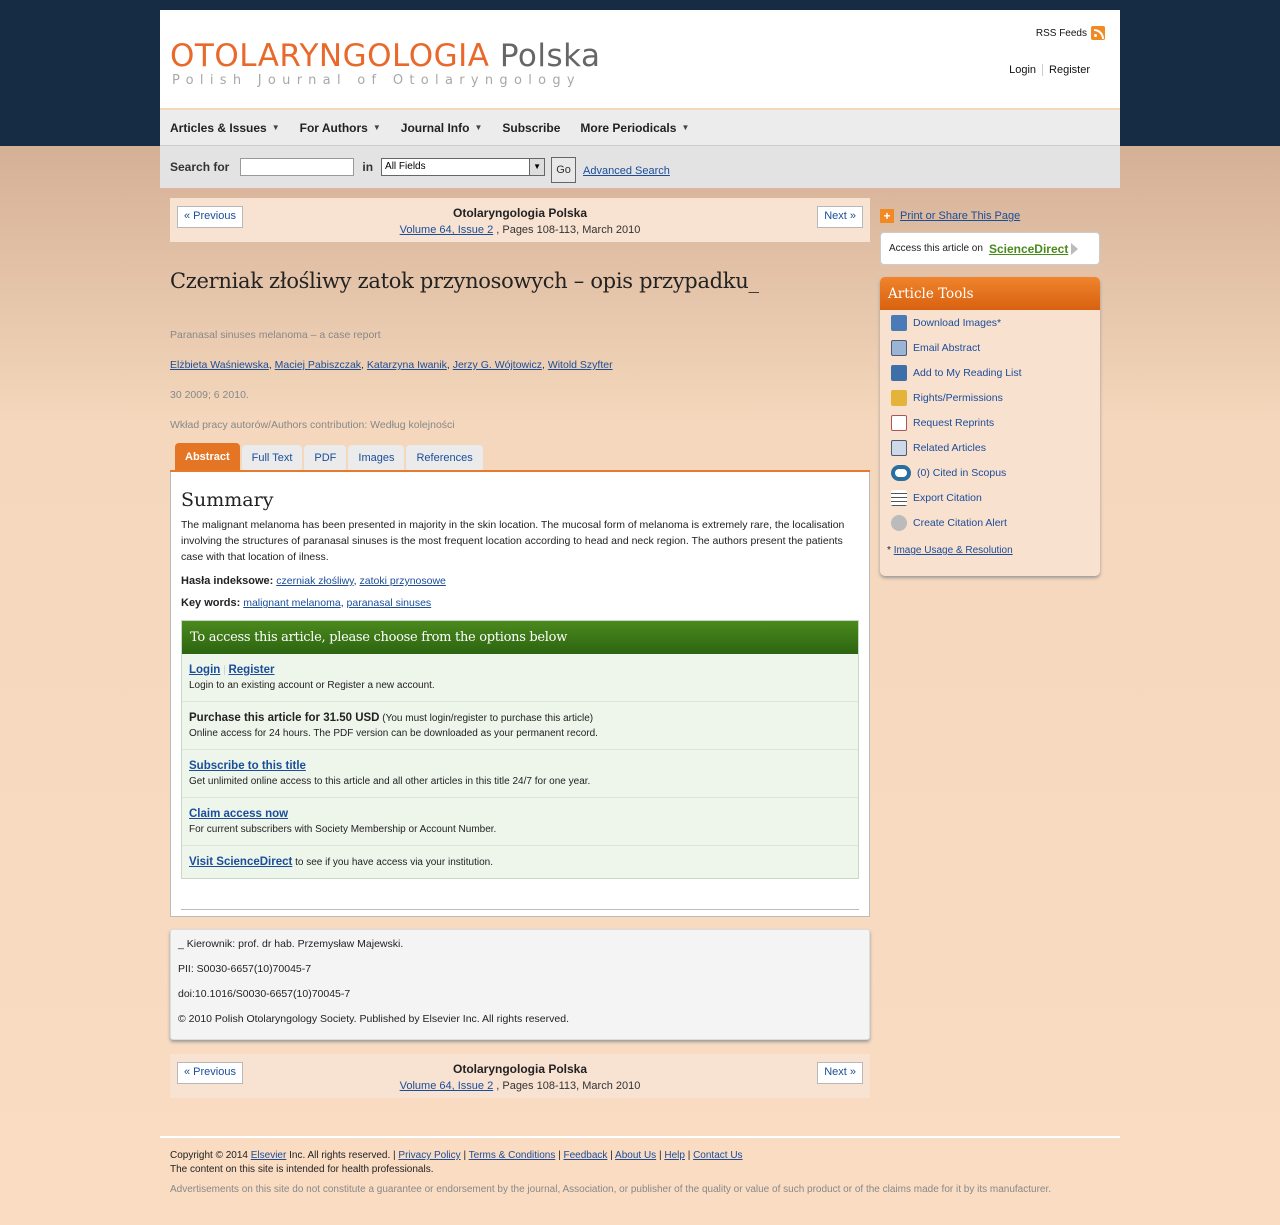 This screenshot has height=1225, width=1280. Describe the element at coordinates (967, 372) in the screenshot. I see `tool-label: Add to My Reading List` at that location.